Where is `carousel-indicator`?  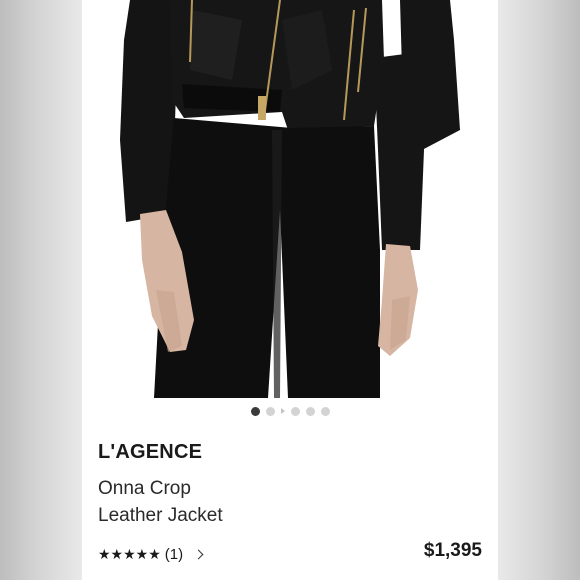 carousel-indicator is located at coordinates (290, 411).